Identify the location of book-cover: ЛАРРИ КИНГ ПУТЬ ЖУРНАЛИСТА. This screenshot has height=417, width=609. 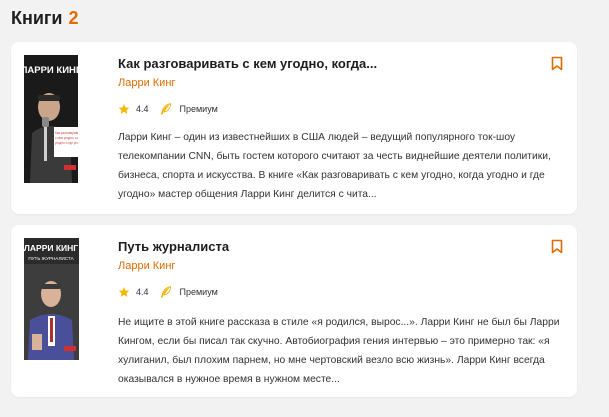
(51, 299).